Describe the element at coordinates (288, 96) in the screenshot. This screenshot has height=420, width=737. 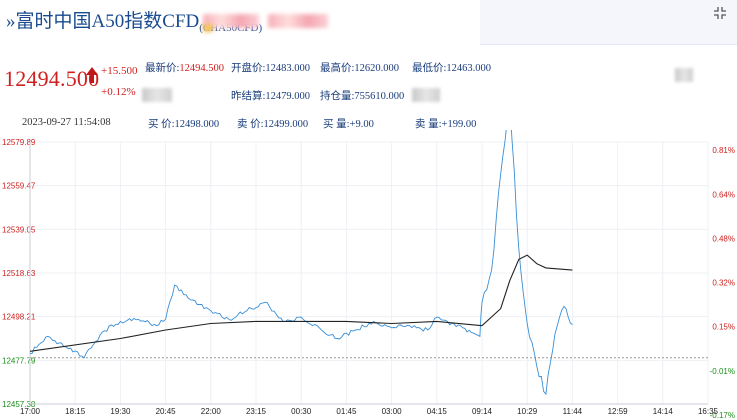
I see `quote-prev-value: 12479.000` at that location.